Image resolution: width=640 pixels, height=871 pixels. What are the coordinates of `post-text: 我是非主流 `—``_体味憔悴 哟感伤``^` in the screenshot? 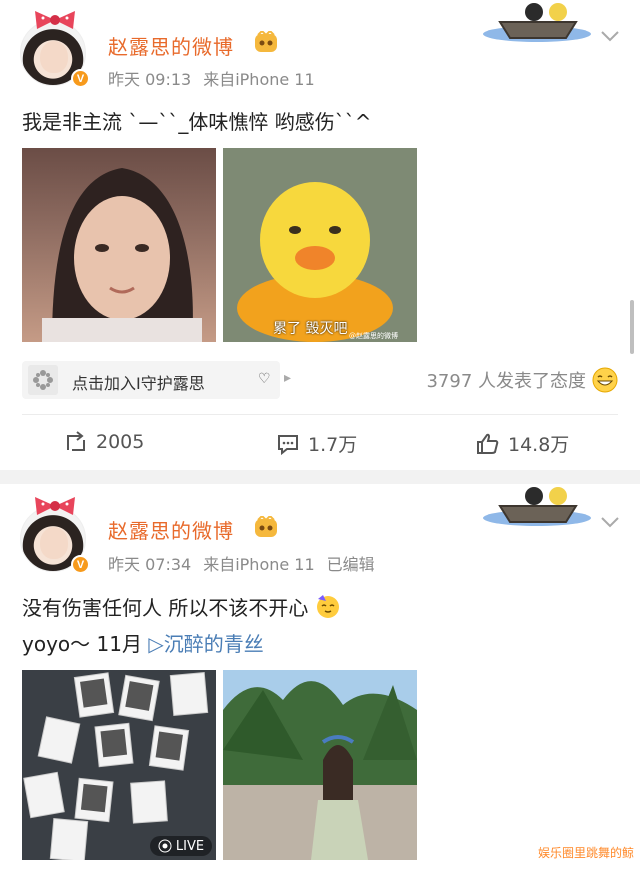 It's located at (197, 122).